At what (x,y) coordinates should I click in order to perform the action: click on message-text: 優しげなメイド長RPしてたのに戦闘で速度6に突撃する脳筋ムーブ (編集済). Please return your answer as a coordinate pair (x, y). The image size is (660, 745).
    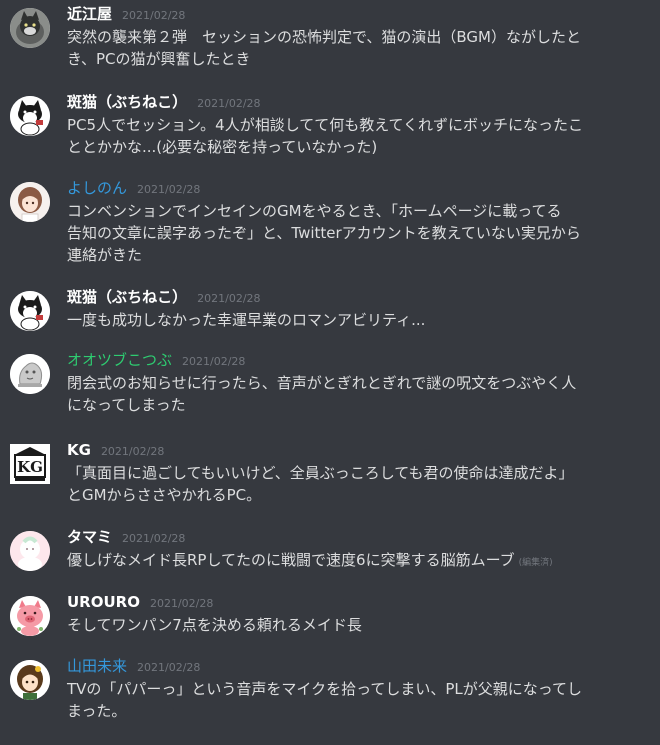
    Looking at the image, I should click on (359, 561).